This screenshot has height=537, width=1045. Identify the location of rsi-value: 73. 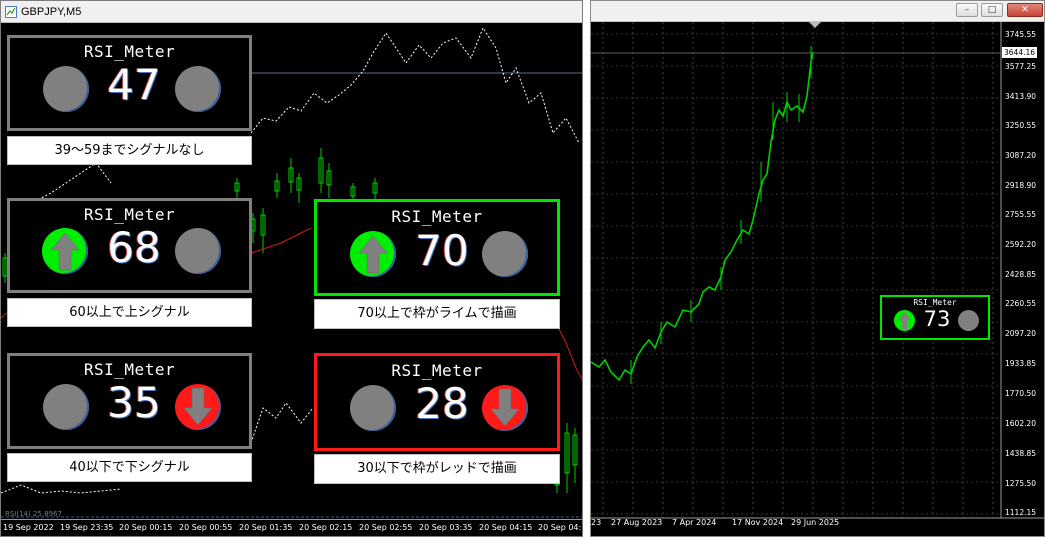
(937, 319).